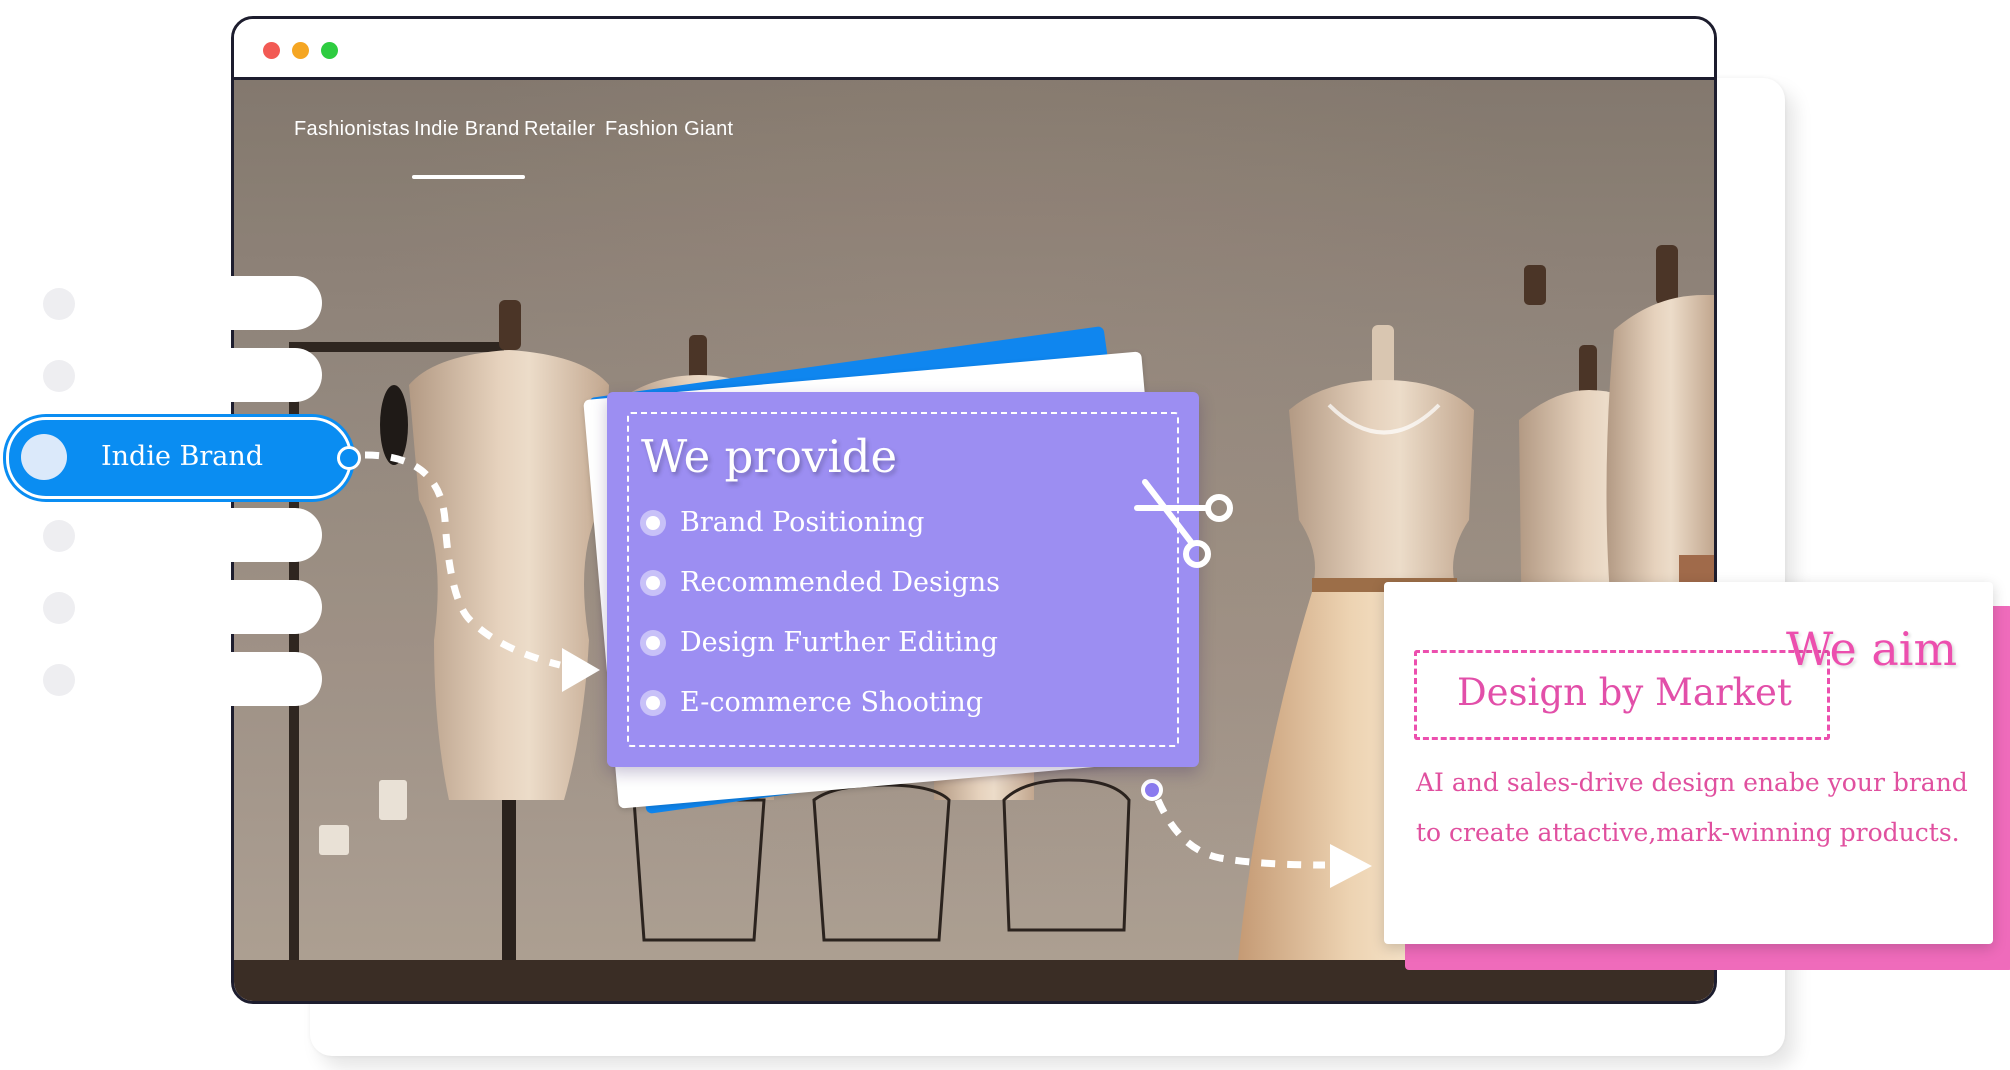  Describe the element at coordinates (1872, 649) in the screenshot. I see `aim-title: We aim` at that location.